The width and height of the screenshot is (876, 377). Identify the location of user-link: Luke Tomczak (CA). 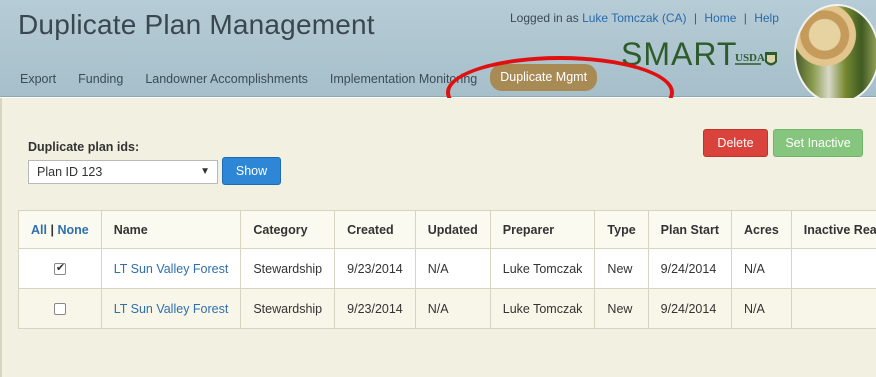
(634, 18).